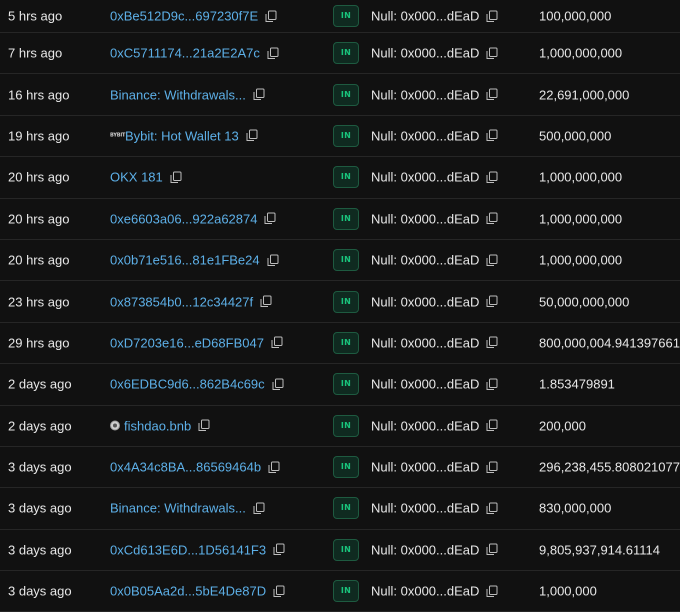 The image size is (680, 612). I want to click on from-address-link: 0xBe512D9c...697230f7E, so click(184, 16).